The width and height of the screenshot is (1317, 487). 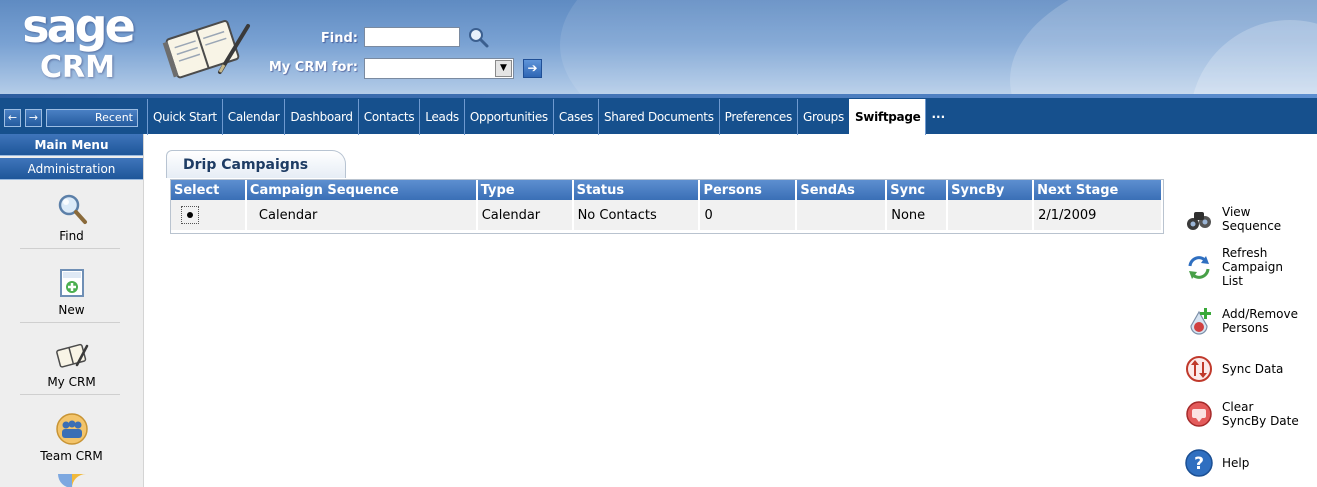 What do you see at coordinates (72, 209) in the screenshot?
I see `magnifier-icon` at bounding box center [72, 209].